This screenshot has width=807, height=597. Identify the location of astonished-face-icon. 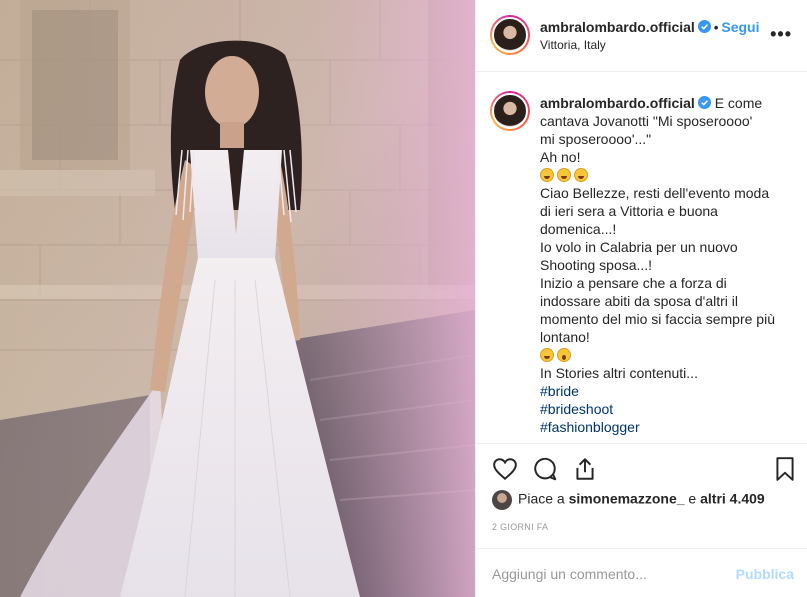
(564, 355).